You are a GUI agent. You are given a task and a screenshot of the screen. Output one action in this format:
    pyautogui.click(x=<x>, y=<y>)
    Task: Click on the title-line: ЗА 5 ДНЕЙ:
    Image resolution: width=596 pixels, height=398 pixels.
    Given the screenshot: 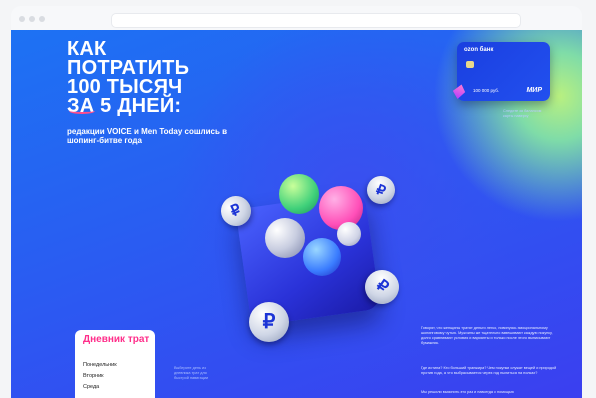 What is the action you would take?
    pyautogui.click(x=124, y=106)
    